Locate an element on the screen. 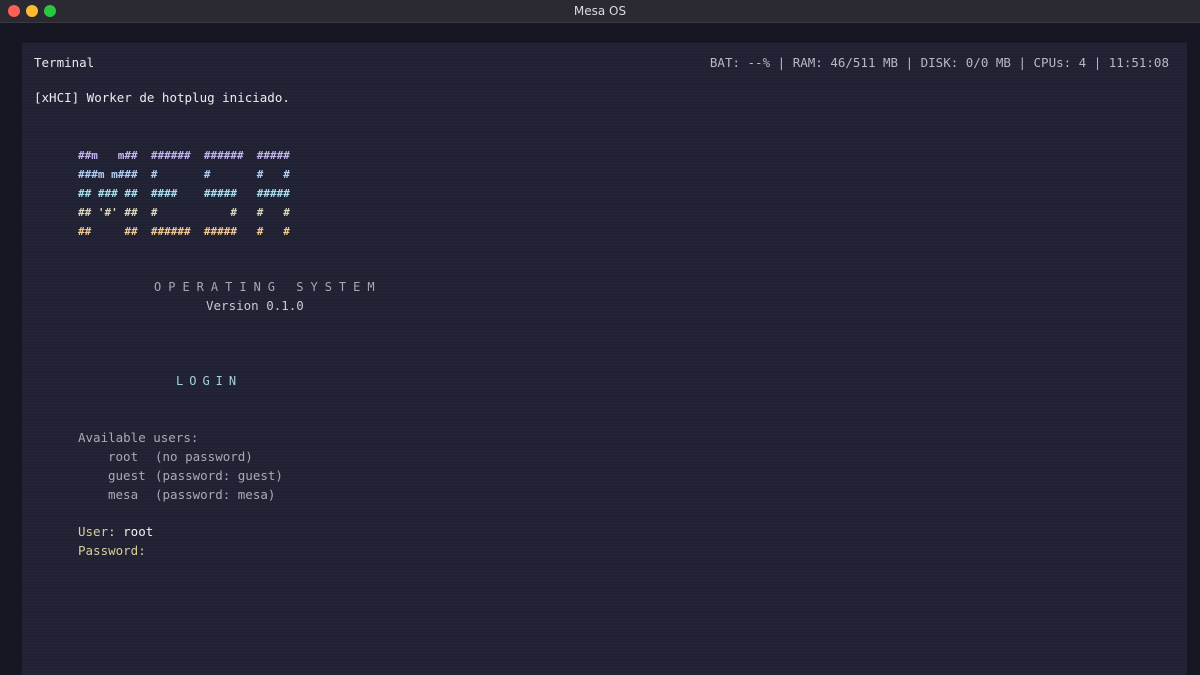  password-prompt: Password: is located at coordinates (112, 551).